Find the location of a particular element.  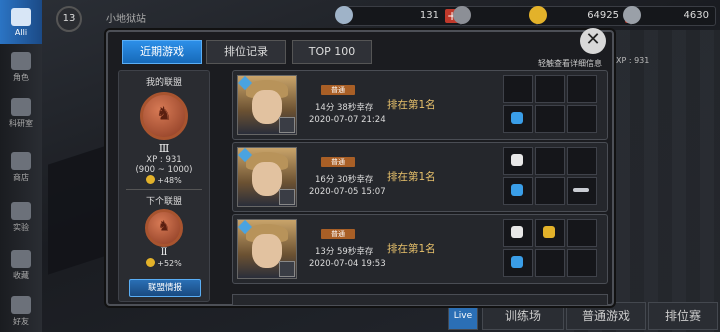

nav-item-friends: 好友 is located at coordinates (21, 312).